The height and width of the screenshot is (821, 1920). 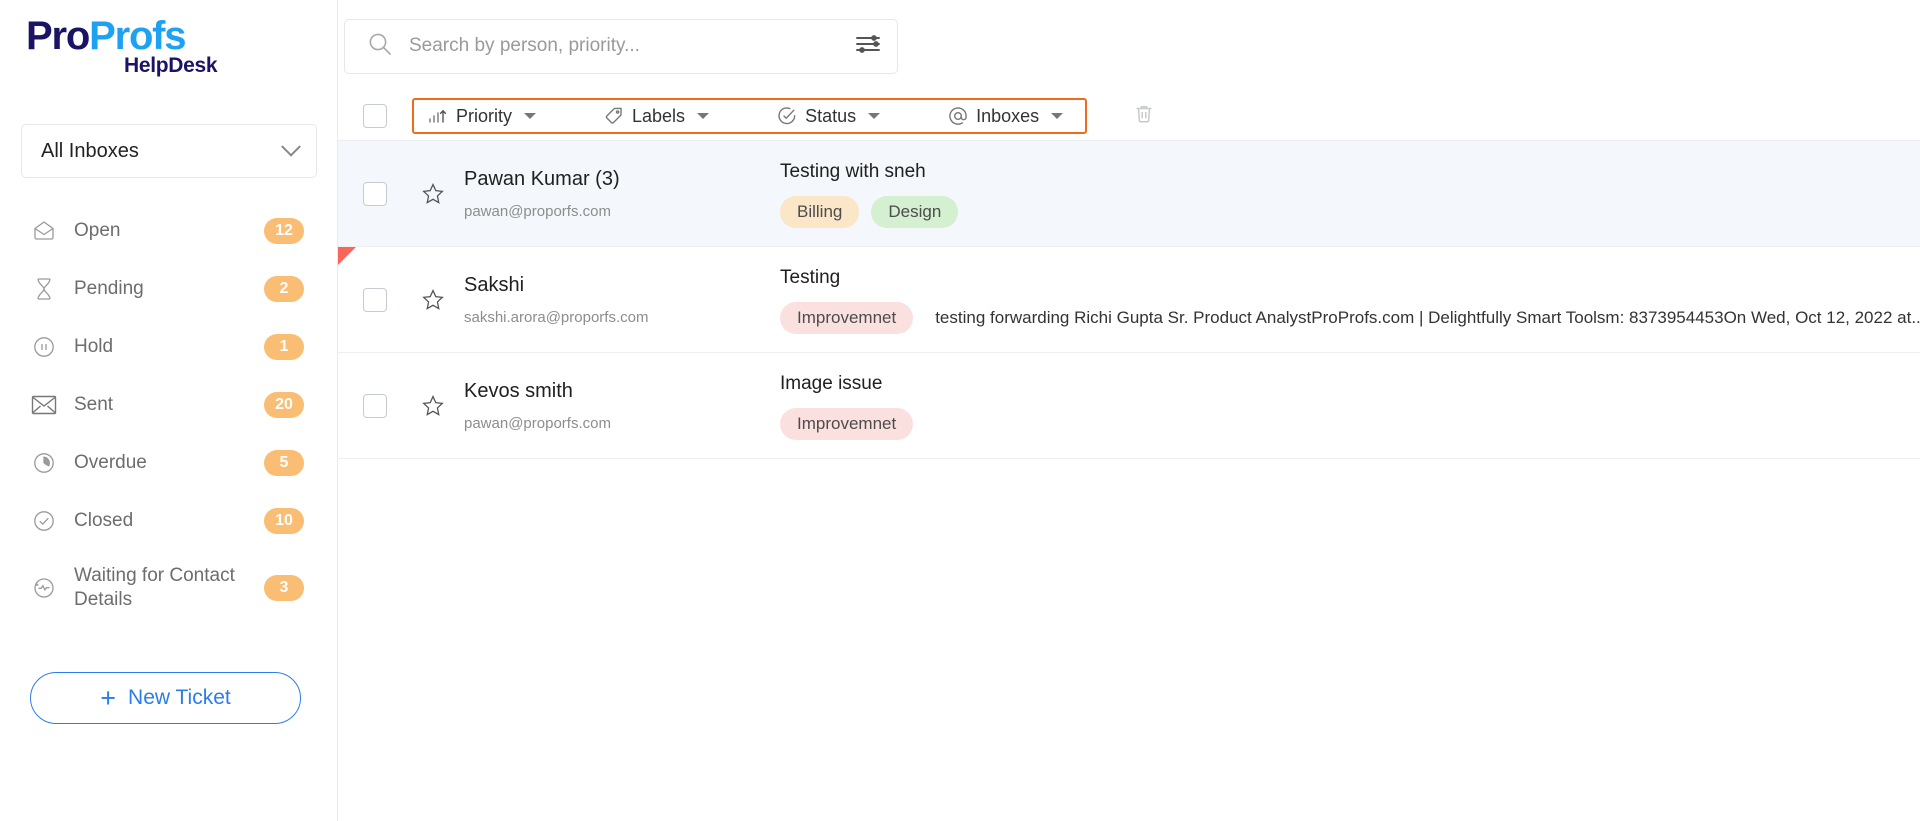 What do you see at coordinates (109, 288) in the screenshot?
I see `sidebar-item-label: Pending` at bounding box center [109, 288].